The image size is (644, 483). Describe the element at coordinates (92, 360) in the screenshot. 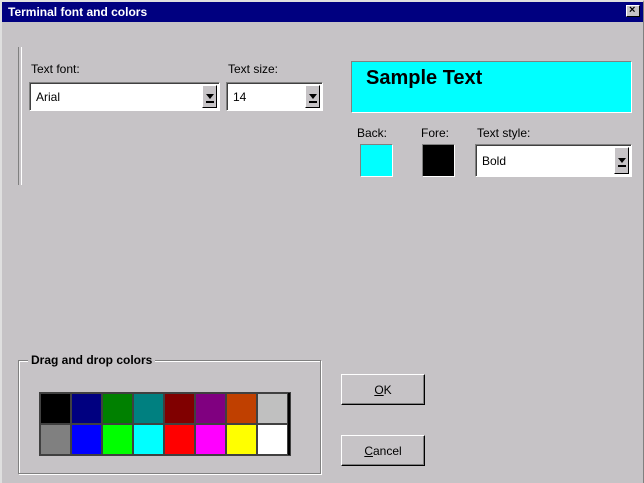

I see `palette-group-label: Drag and drop colors` at that location.